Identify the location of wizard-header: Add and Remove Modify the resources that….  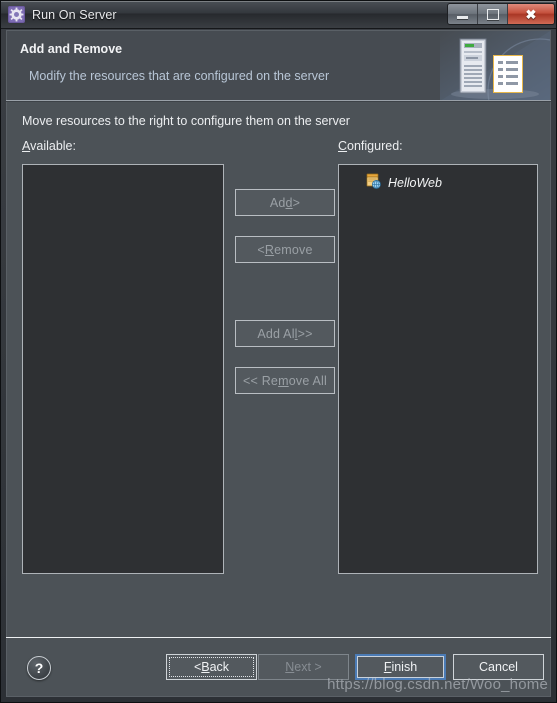
(278, 65).